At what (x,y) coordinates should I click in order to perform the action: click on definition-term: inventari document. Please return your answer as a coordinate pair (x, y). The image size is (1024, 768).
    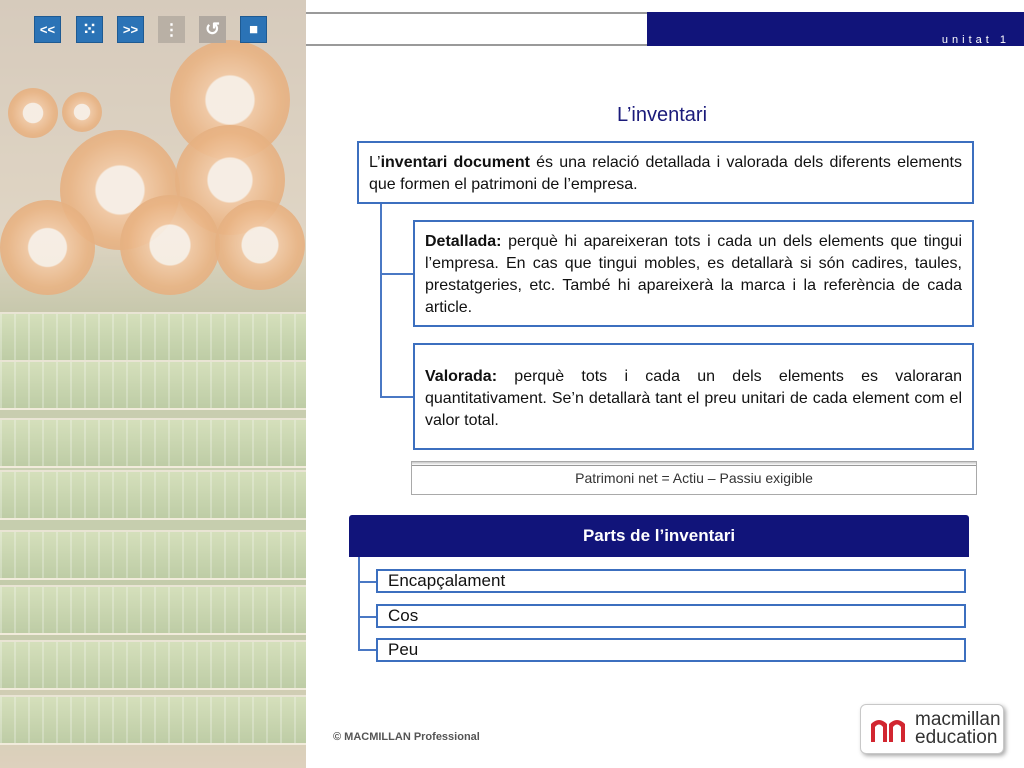
    Looking at the image, I should click on (455, 162).